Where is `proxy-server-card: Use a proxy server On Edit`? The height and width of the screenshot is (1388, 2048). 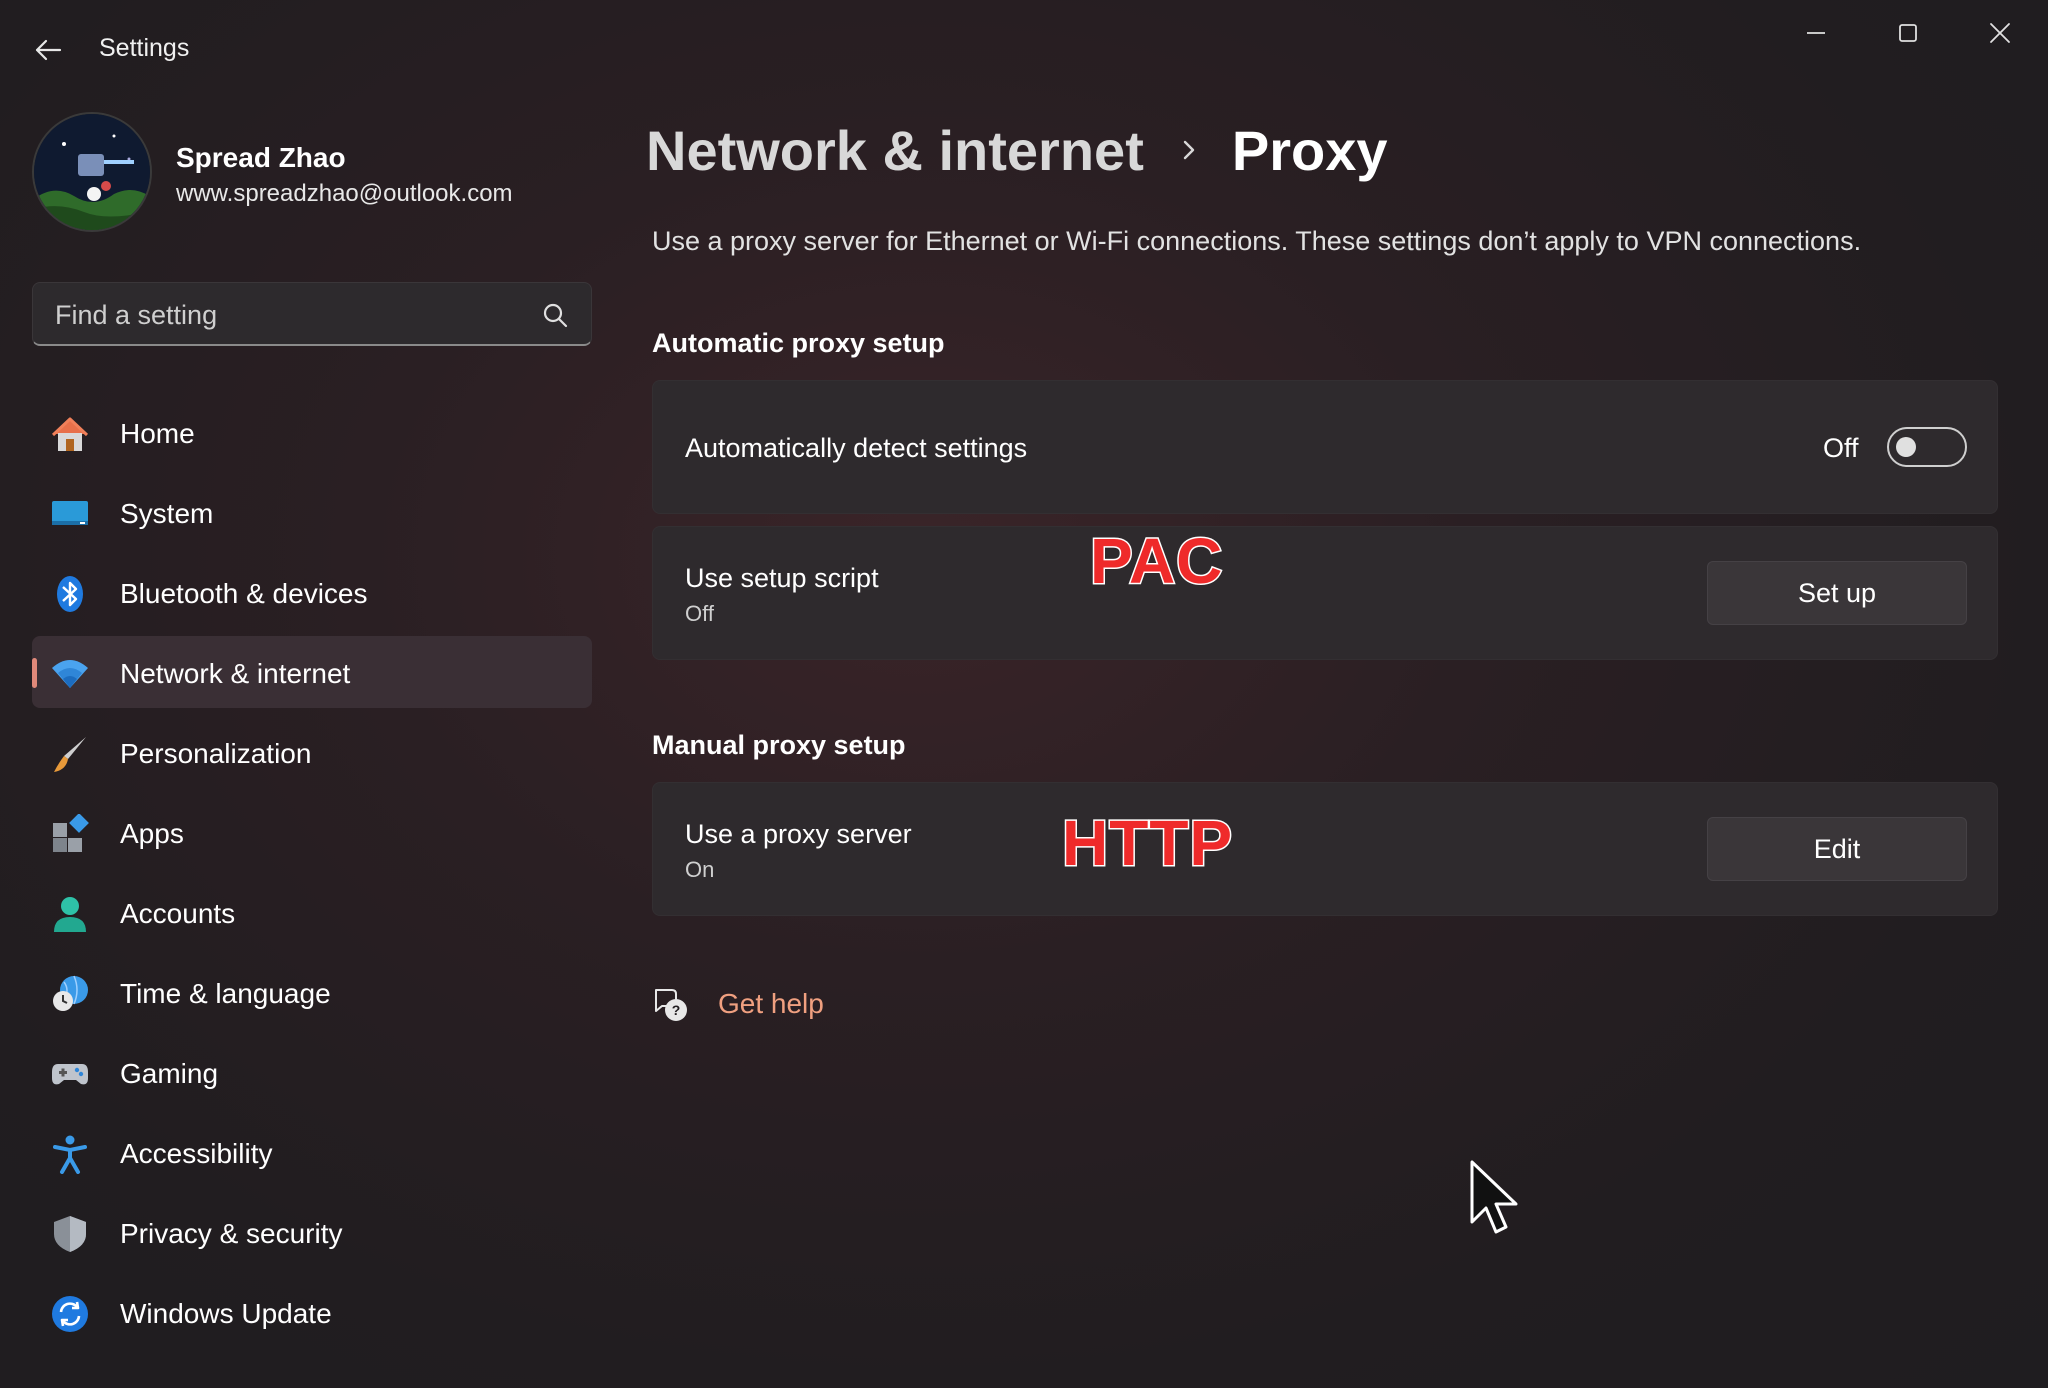
proxy-server-card: Use a proxy server On Edit is located at coordinates (1325, 849).